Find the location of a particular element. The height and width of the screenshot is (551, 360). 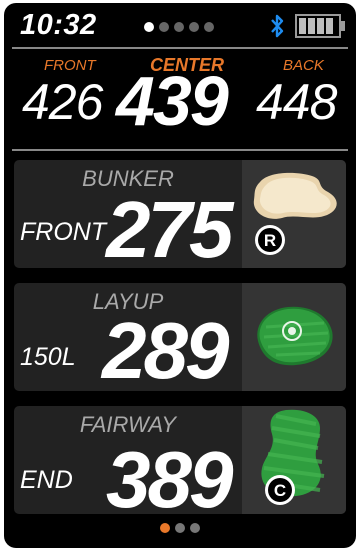

page-indicator-top is located at coordinates (179, 27).